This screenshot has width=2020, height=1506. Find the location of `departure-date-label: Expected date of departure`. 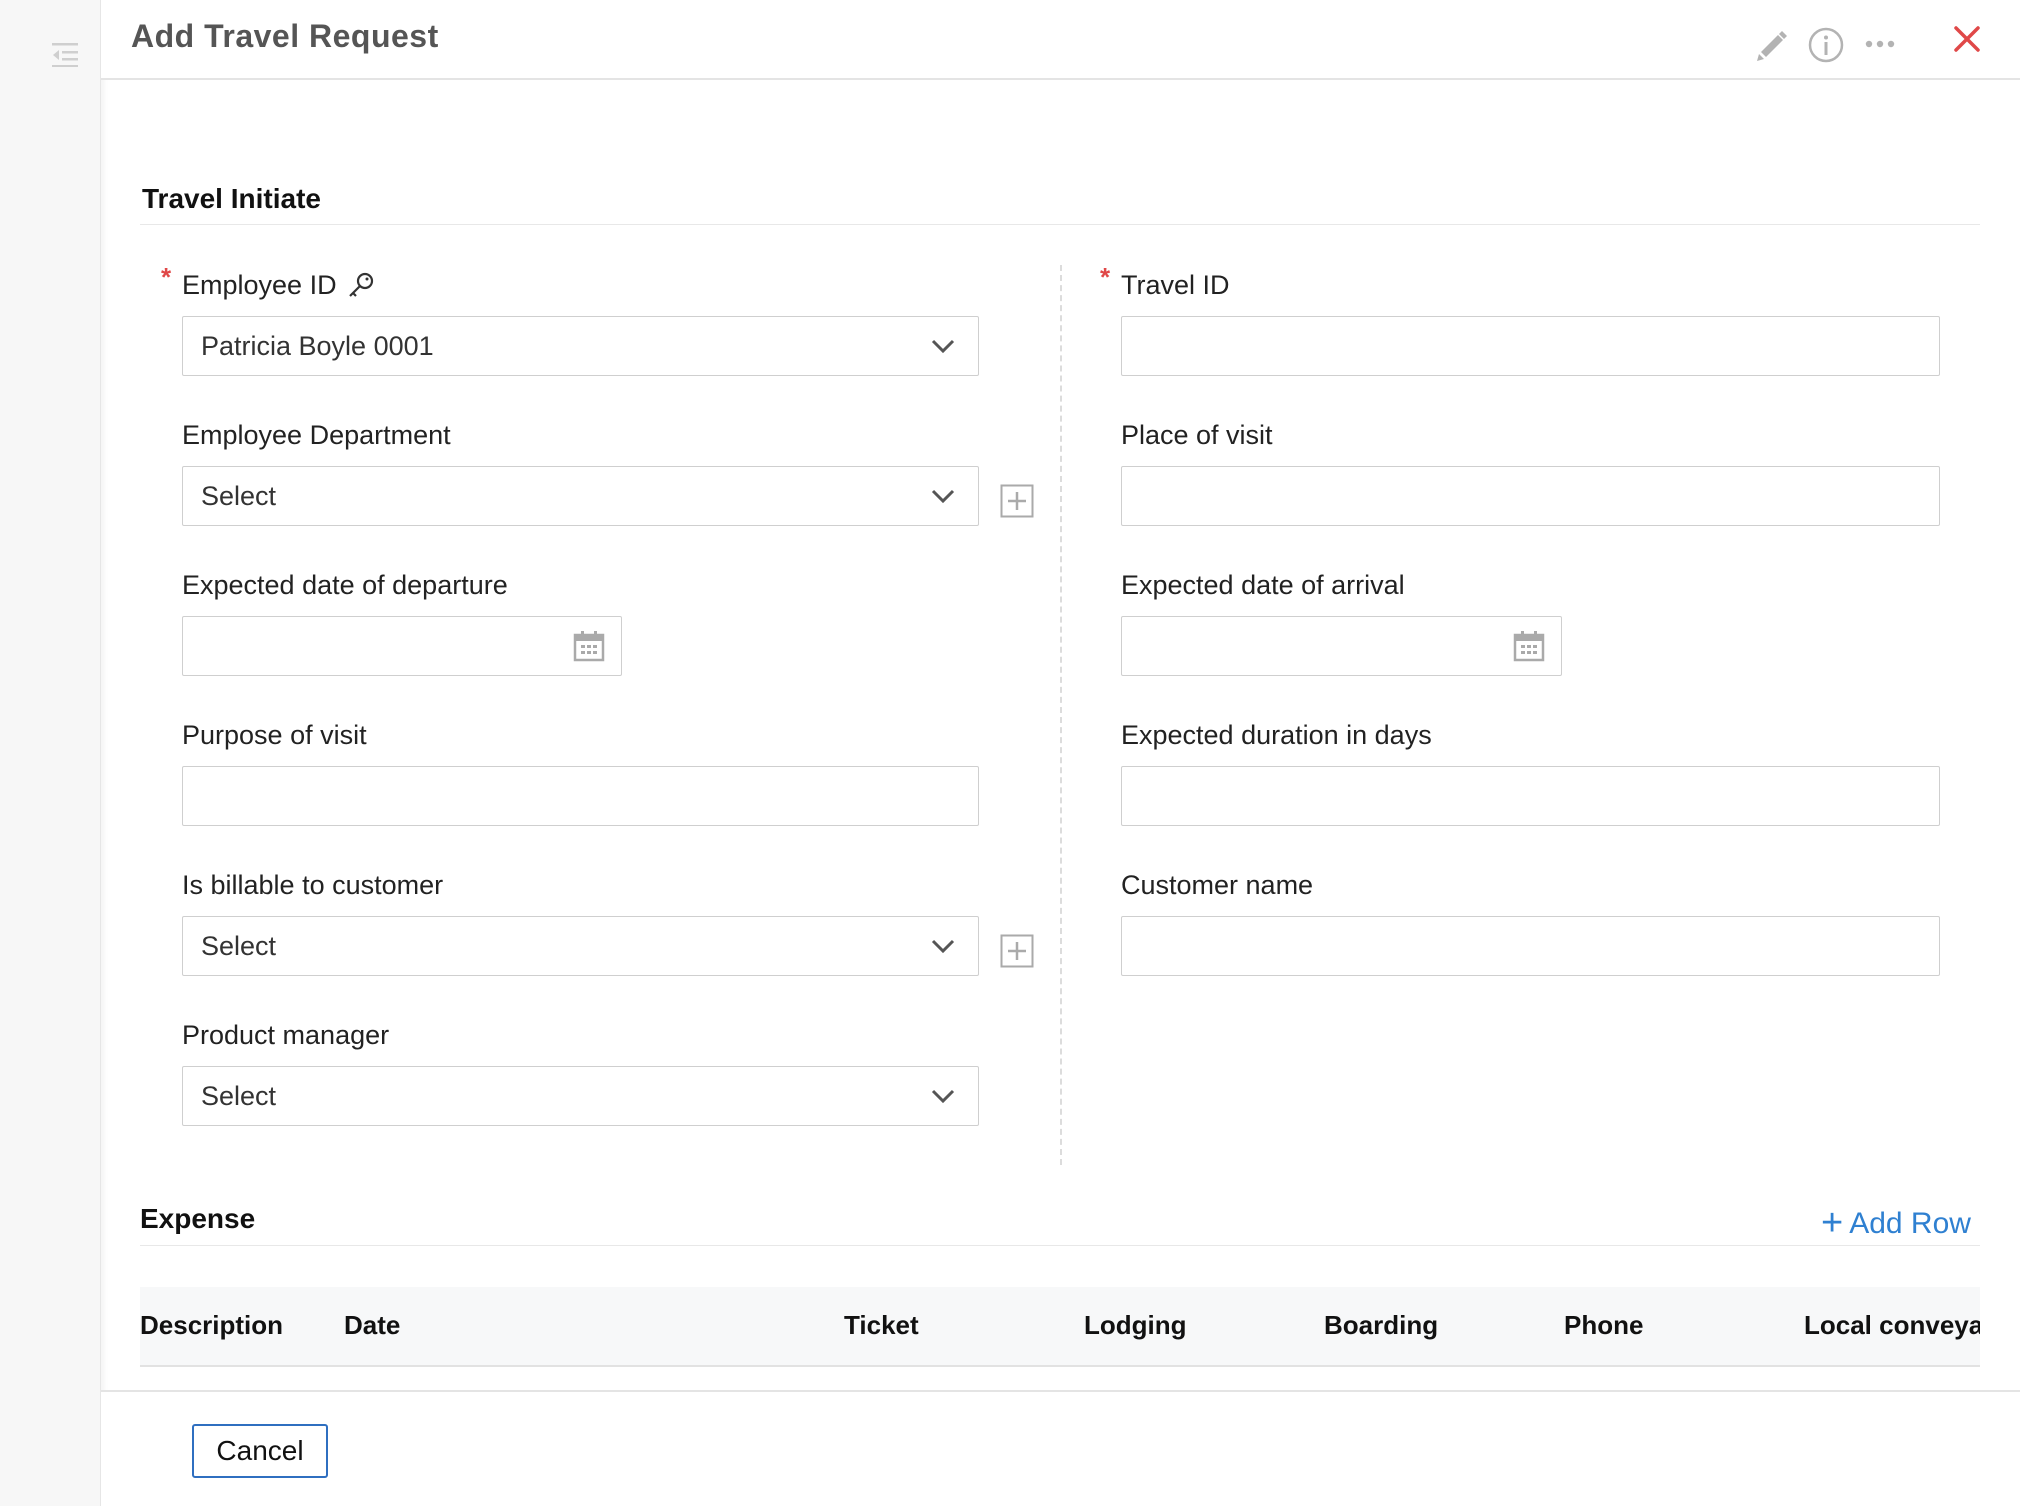

departure-date-label: Expected date of departure is located at coordinates (345, 585).